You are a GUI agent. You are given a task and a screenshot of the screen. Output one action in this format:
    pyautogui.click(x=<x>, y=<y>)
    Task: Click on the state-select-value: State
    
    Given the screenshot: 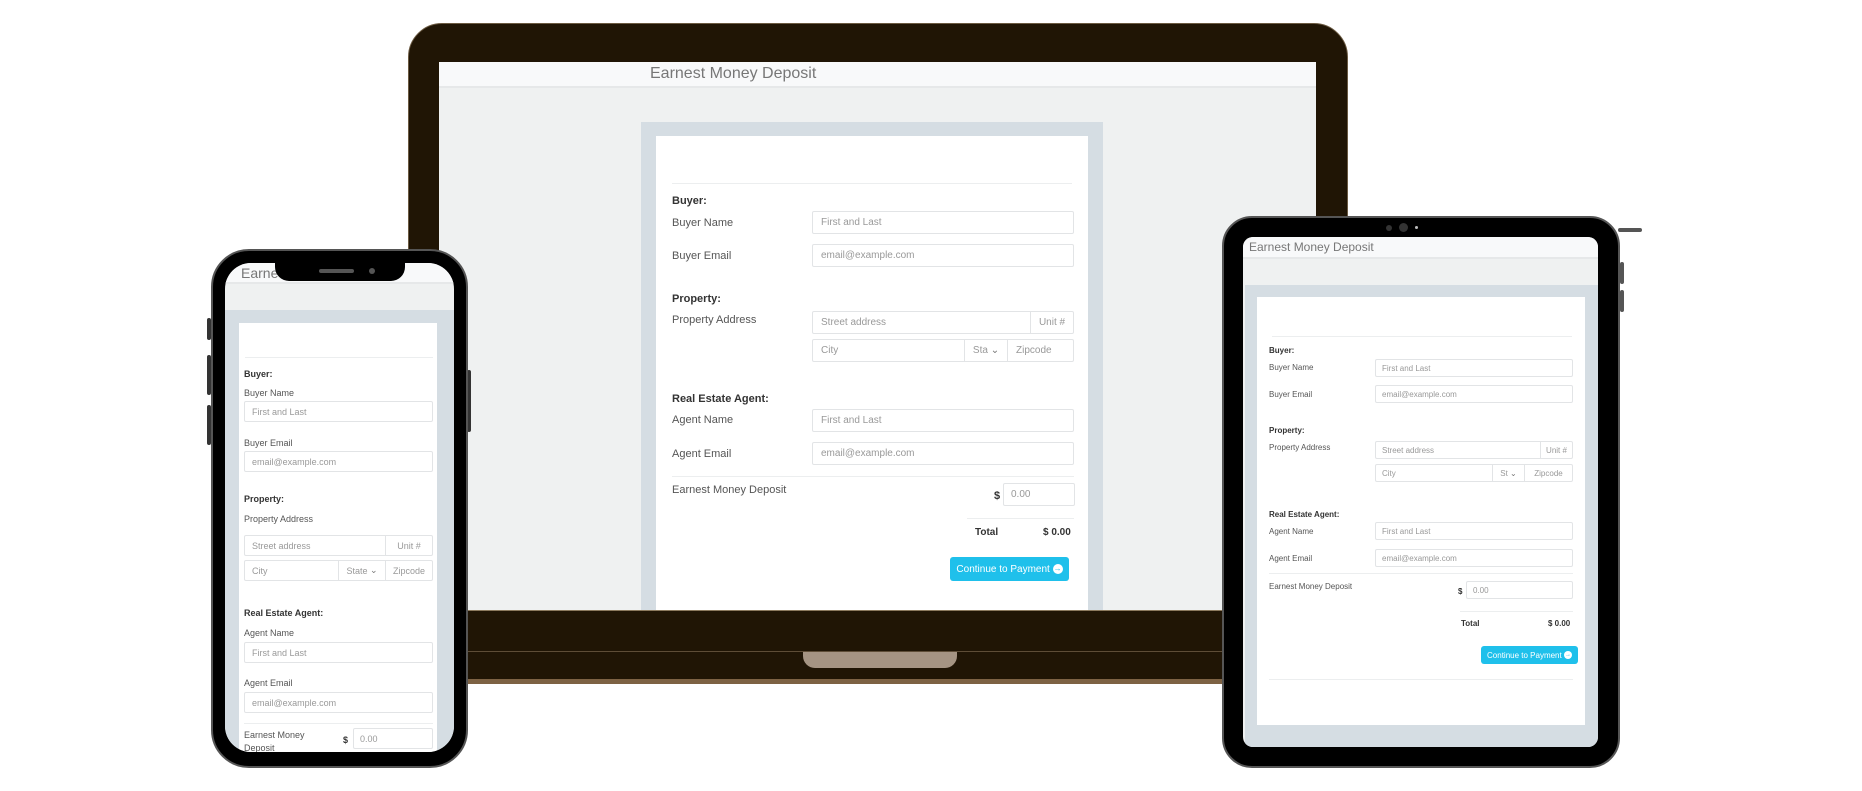 What is the action you would take?
    pyautogui.click(x=357, y=570)
    